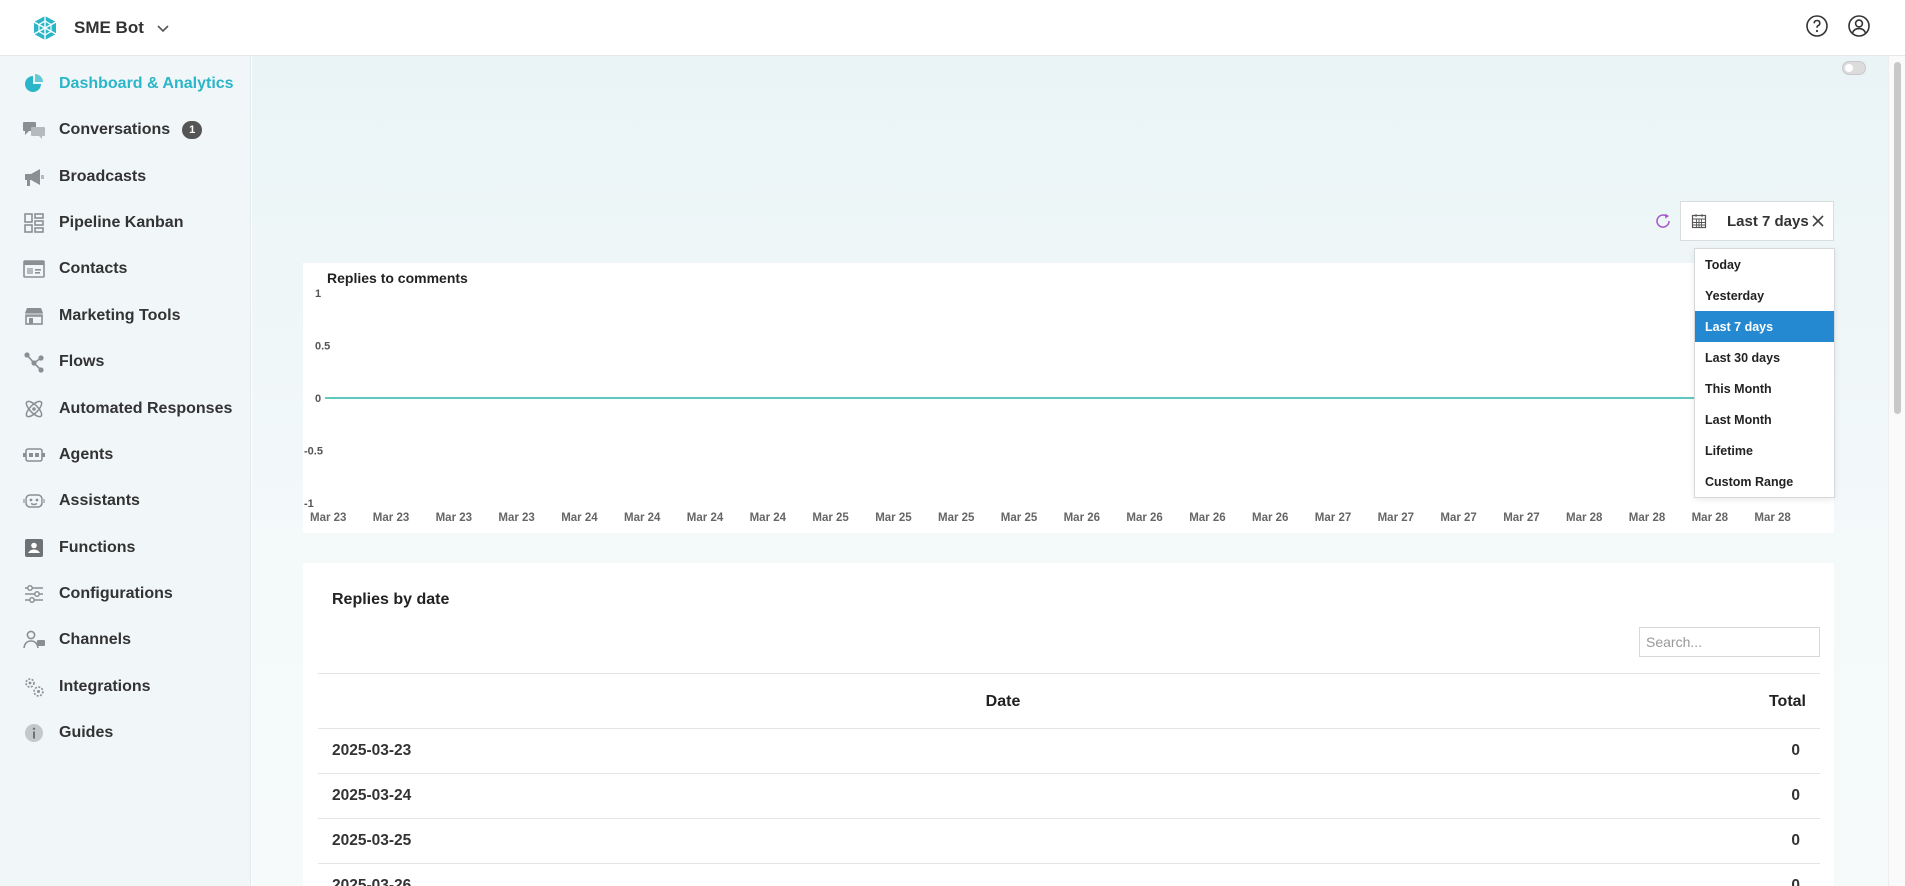  What do you see at coordinates (1764, 419) in the screenshot?
I see `date-range-option: Last Month` at bounding box center [1764, 419].